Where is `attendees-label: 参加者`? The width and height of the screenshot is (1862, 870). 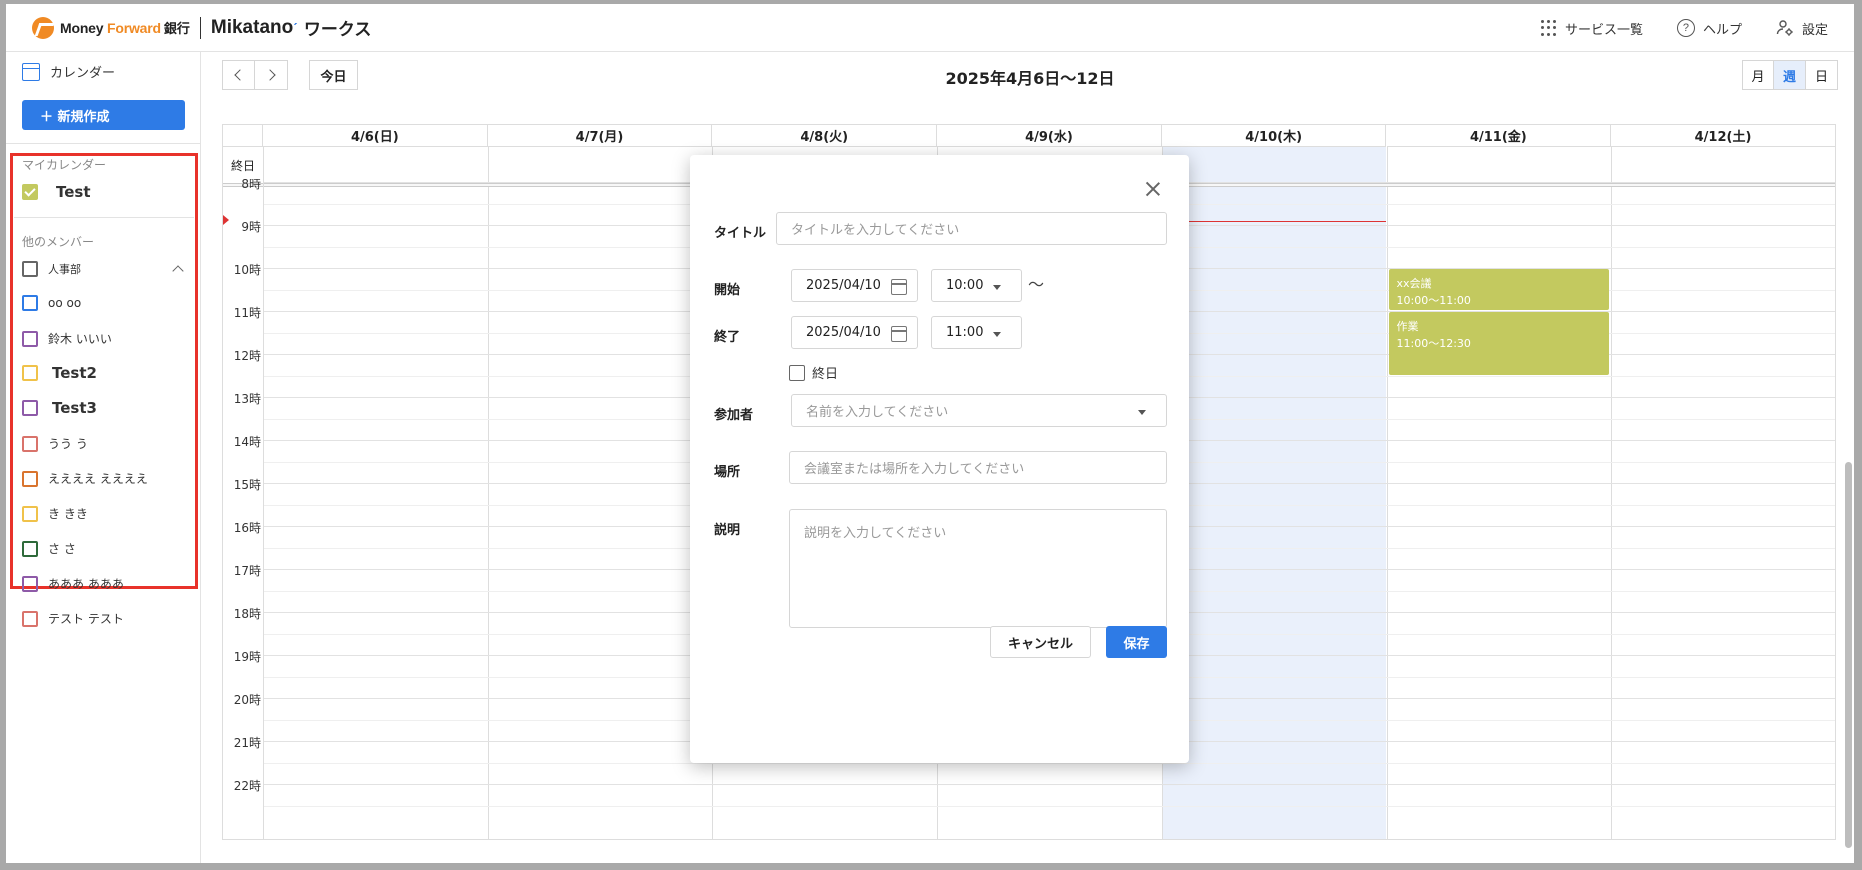 attendees-label: 参加者 is located at coordinates (734, 415).